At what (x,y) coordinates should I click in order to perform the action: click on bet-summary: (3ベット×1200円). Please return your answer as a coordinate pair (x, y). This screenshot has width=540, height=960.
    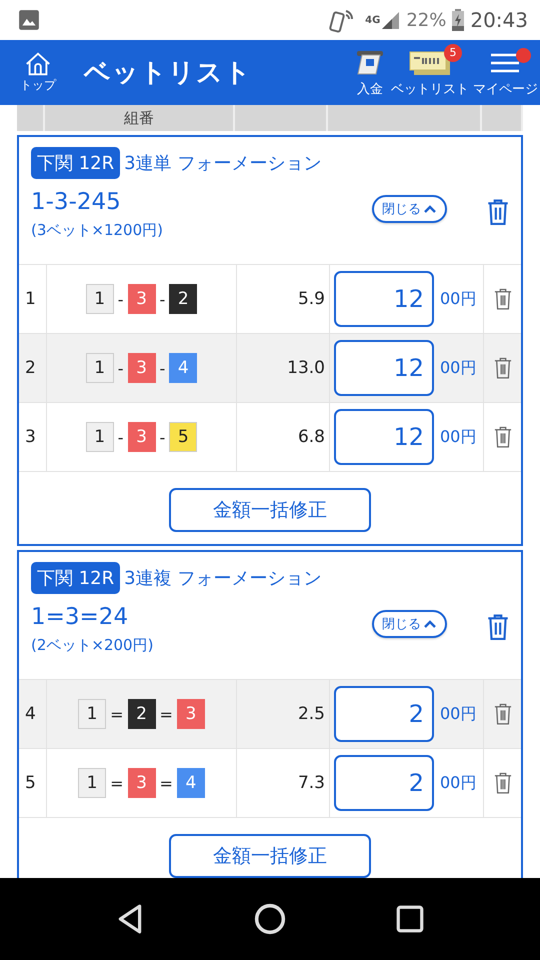
    Looking at the image, I should click on (97, 230).